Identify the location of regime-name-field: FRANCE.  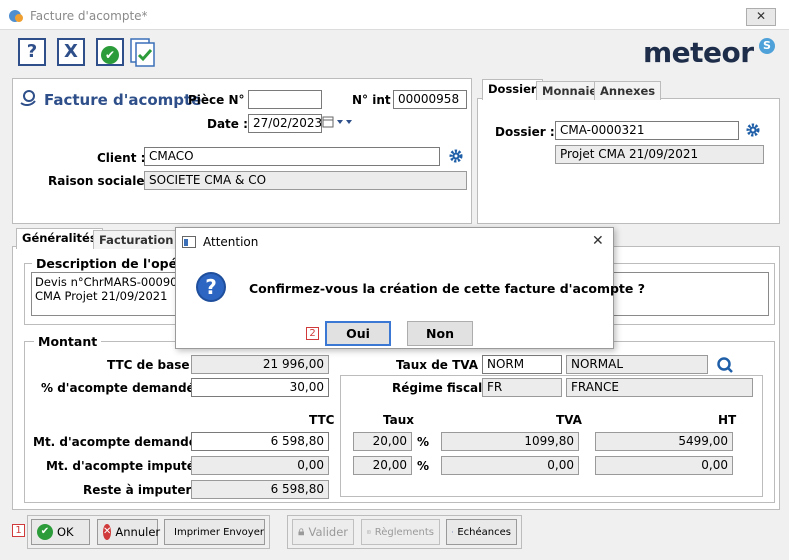
(659, 387).